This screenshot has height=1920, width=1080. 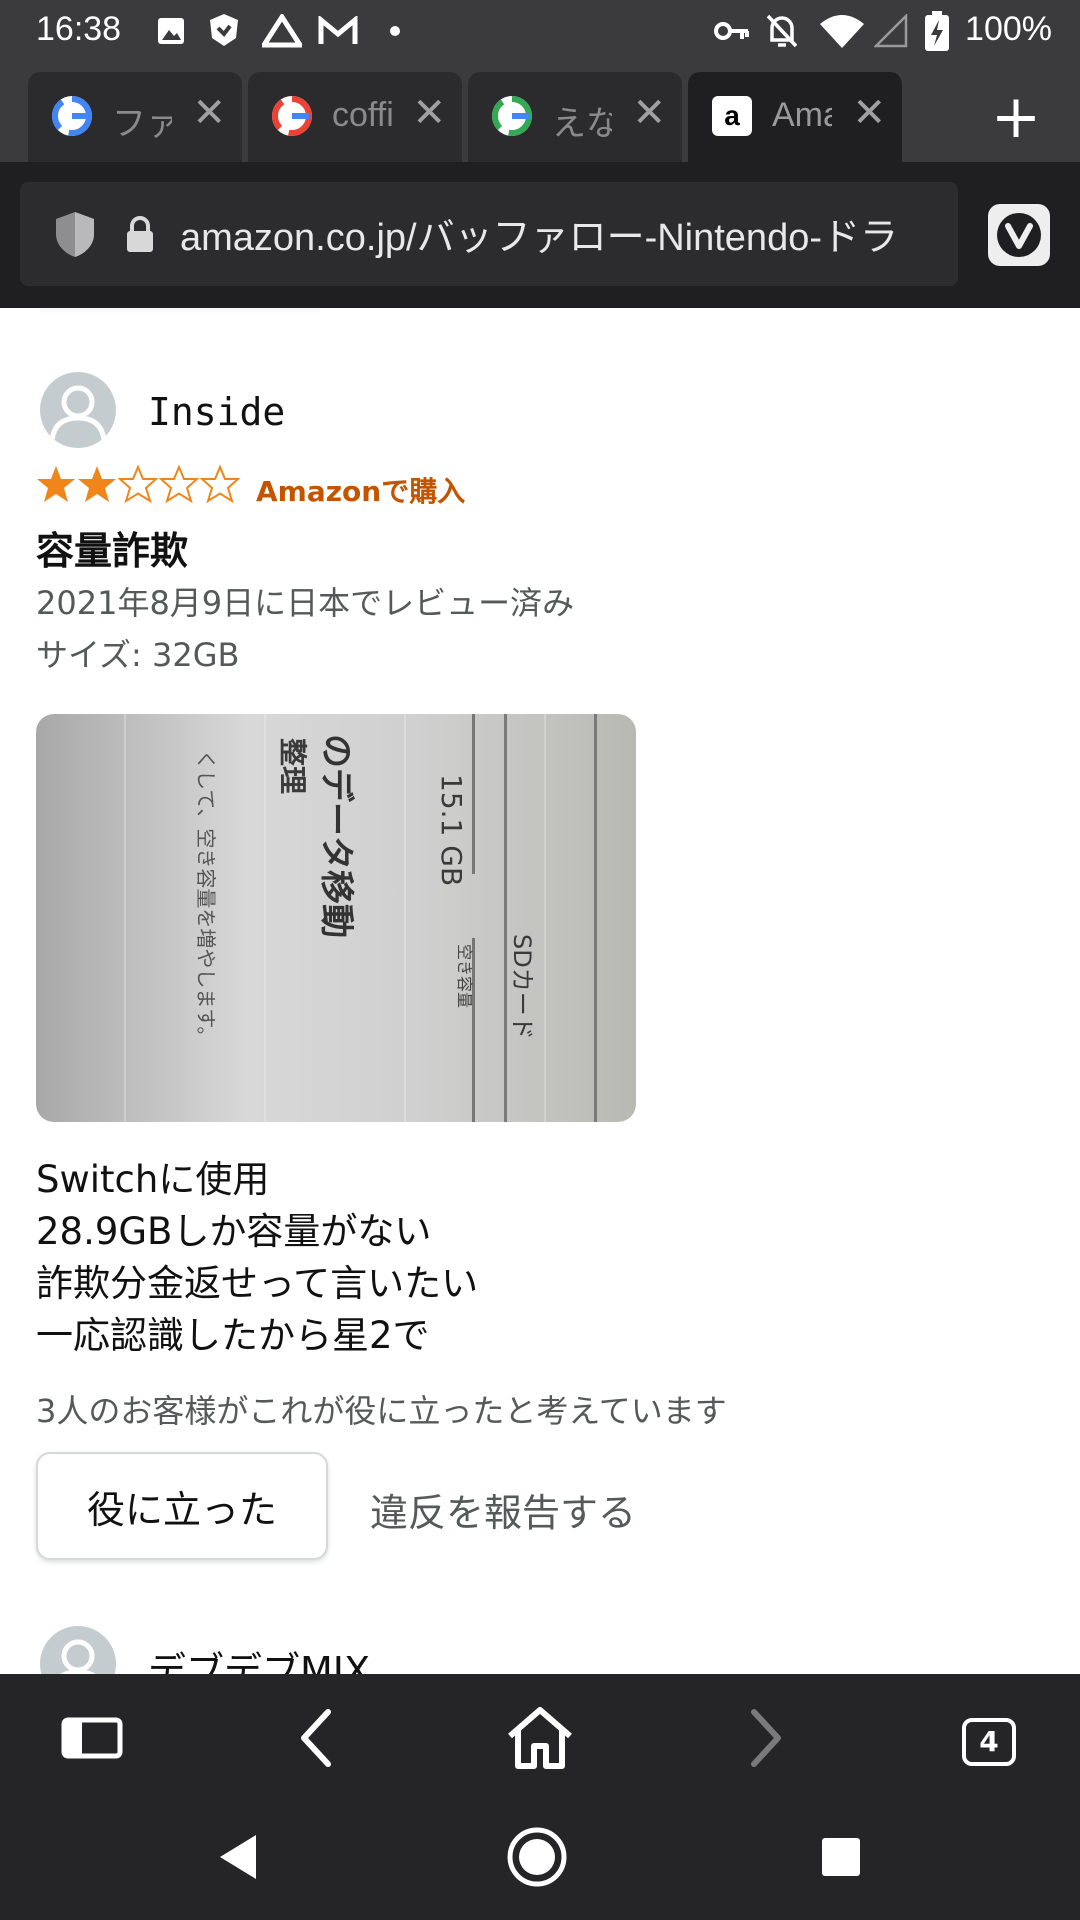 What do you see at coordinates (764, 1738) in the screenshot?
I see `forward-icon` at bounding box center [764, 1738].